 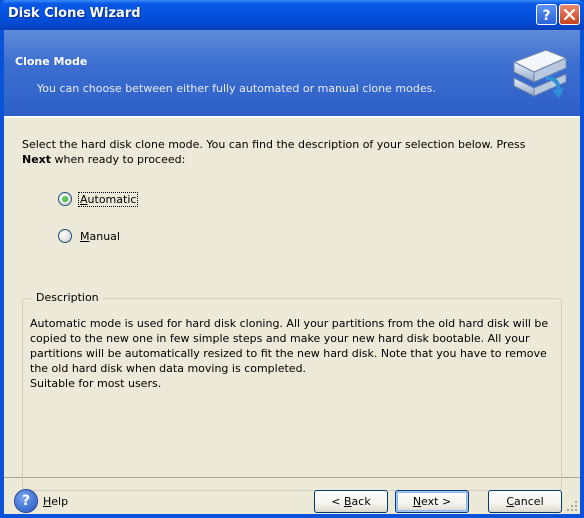 I want to click on close-icon, so click(x=569, y=14).